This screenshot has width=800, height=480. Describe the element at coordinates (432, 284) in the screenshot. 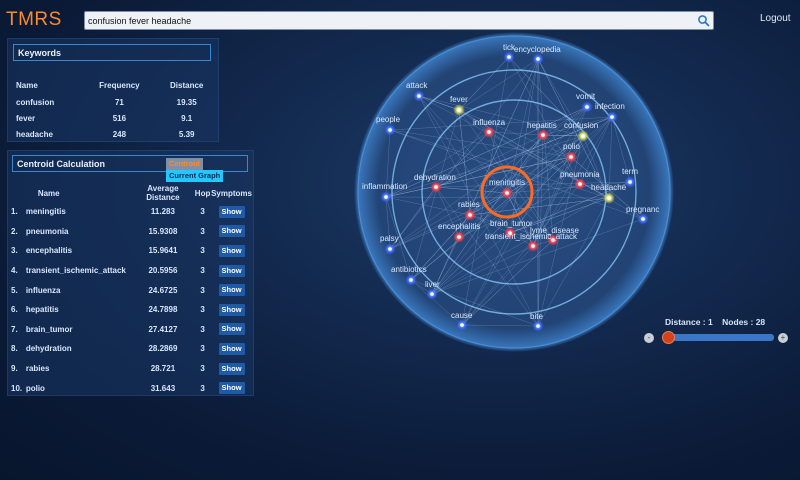

I see `graph-node-label: liver` at that location.